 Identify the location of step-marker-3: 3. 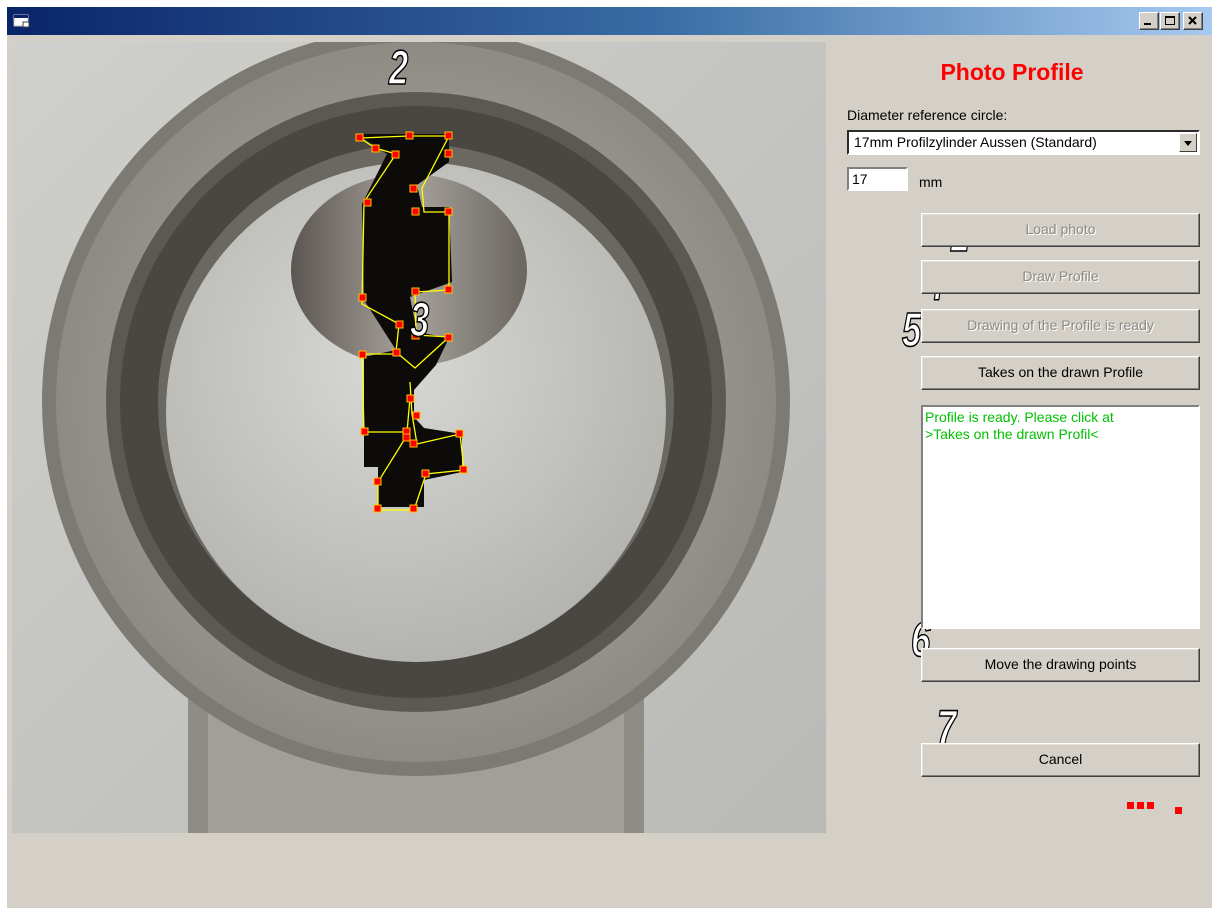
(419, 320).